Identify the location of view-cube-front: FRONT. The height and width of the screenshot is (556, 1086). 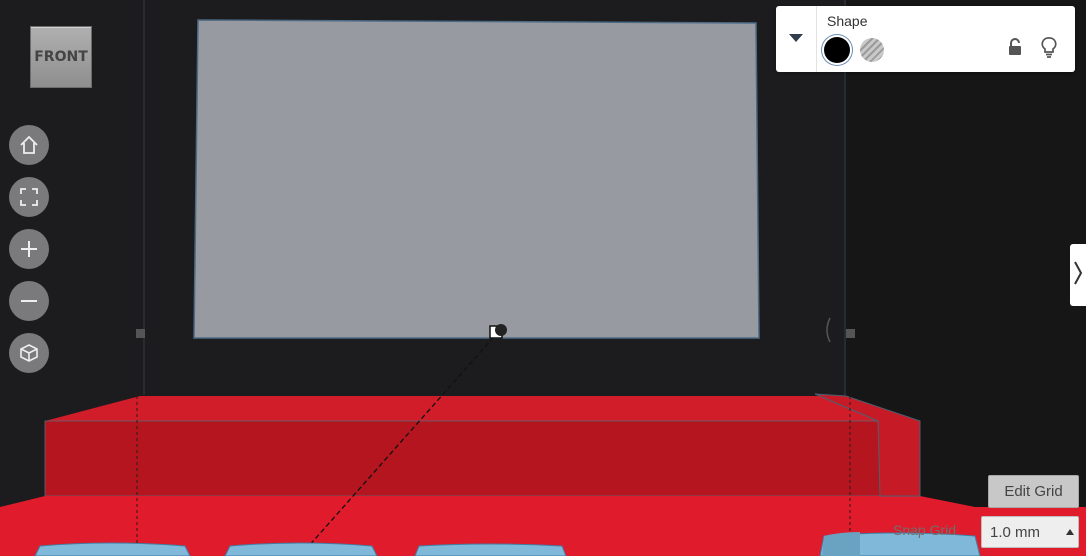
(61, 57).